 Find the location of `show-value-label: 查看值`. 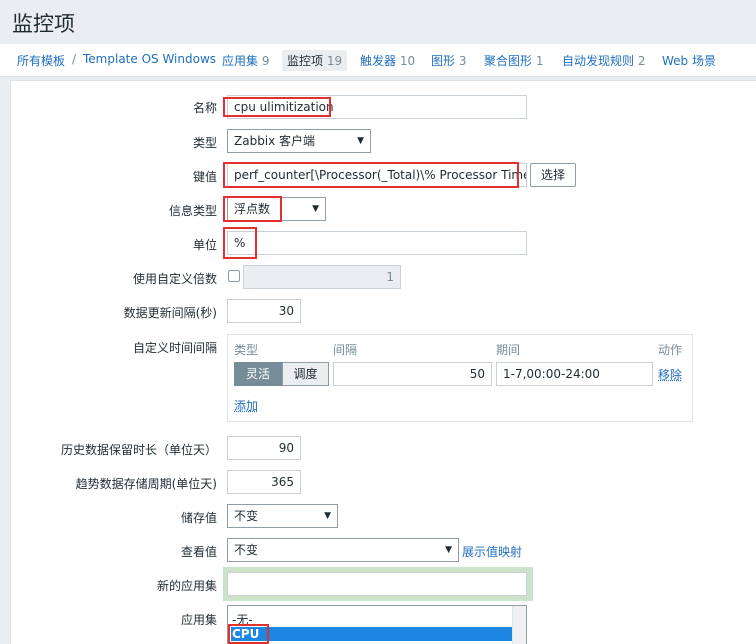

show-value-label: 查看值 is located at coordinates (198, 552).